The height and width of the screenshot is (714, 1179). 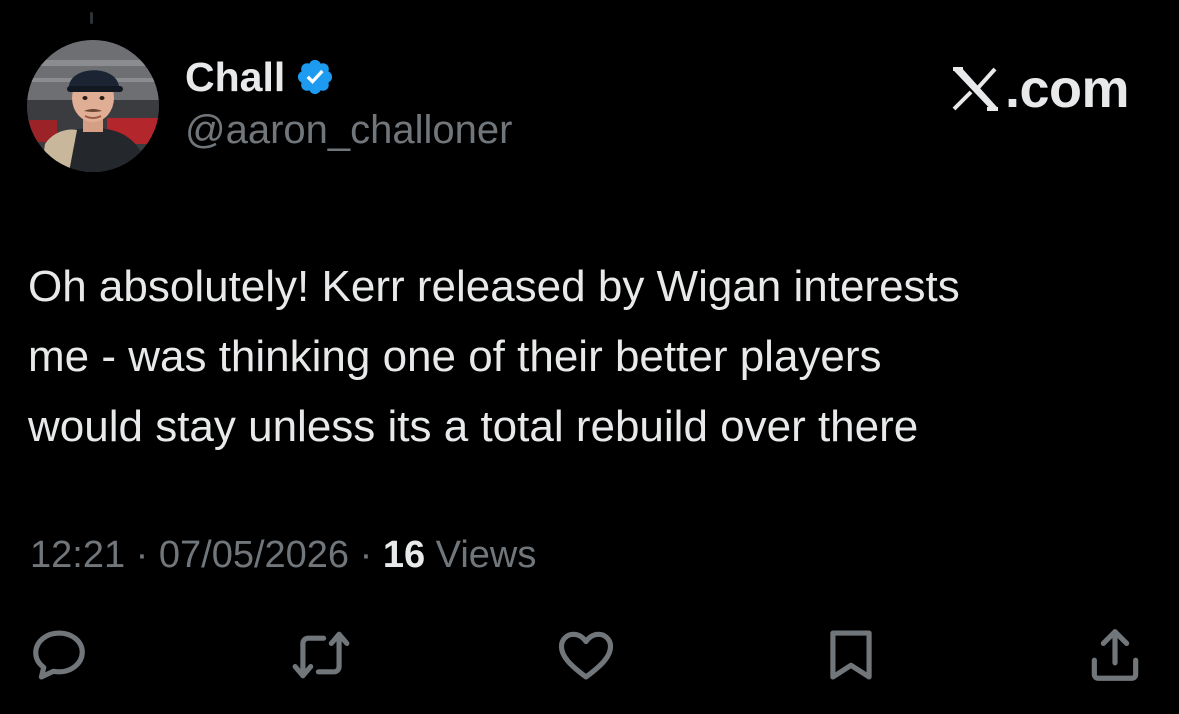 I want to click on reply-icon, so click(x=59, y=655).